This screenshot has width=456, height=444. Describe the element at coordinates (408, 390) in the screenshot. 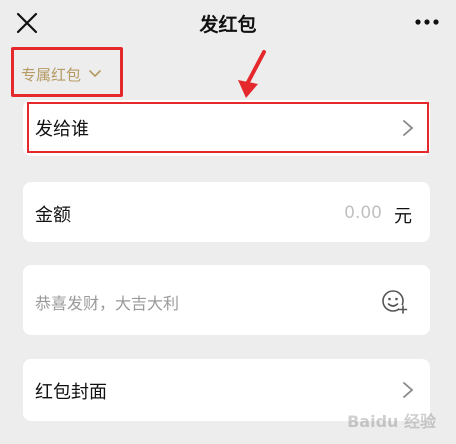

I see `chevron-right-icon` at that location.